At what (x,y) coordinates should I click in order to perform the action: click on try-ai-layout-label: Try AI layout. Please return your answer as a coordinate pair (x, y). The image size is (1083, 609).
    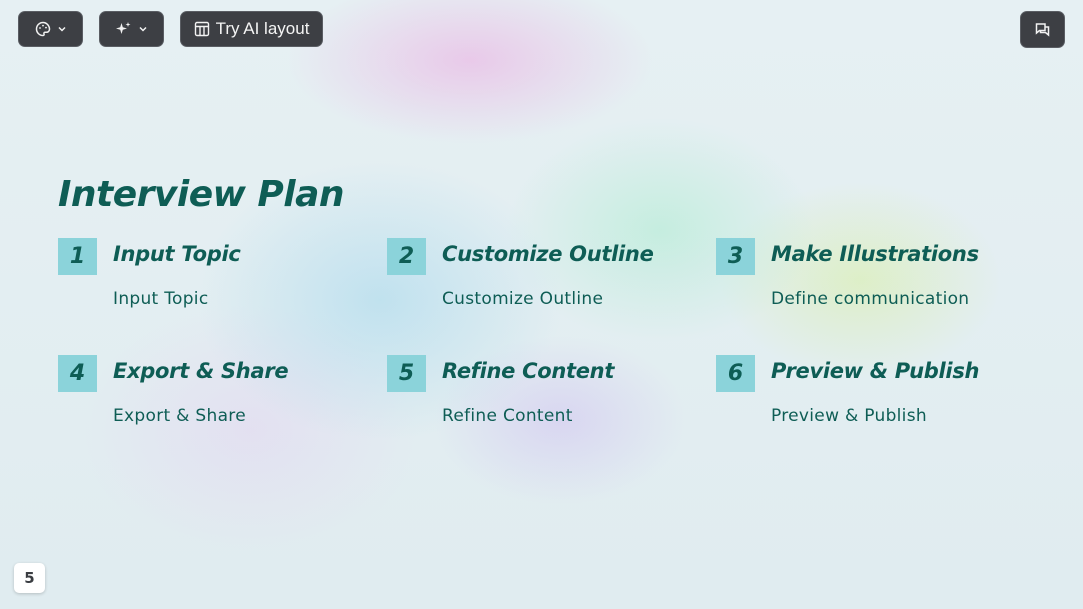
    Looking at the image, I should click on (262, 28).